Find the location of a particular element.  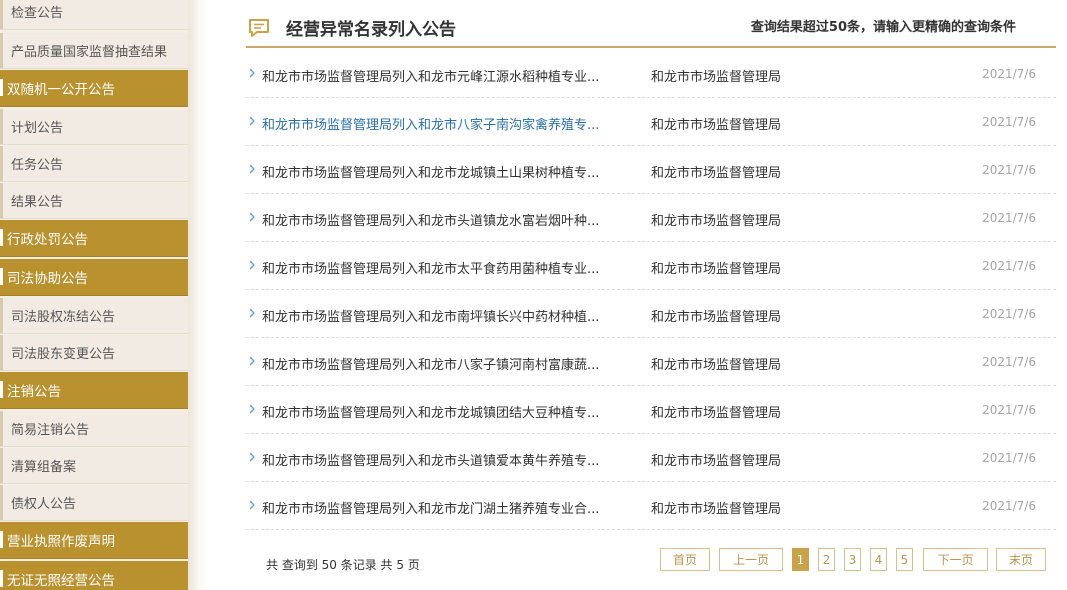

sidebar-item-label: 任务公告 is located at coordinates (37, 165).